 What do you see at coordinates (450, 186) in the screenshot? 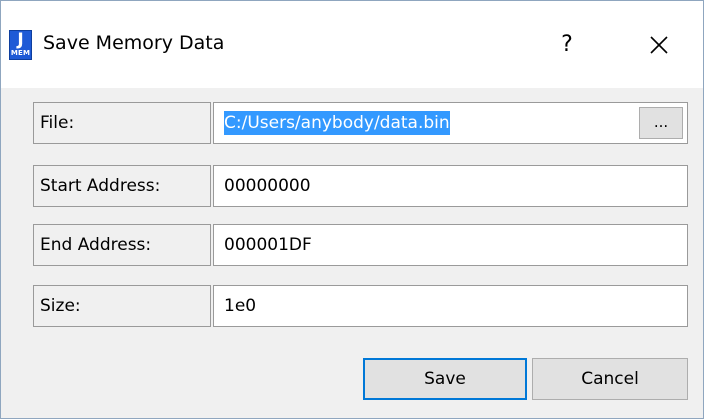
I see `start-address-input: 00000000` at bounding box center [450, 186].